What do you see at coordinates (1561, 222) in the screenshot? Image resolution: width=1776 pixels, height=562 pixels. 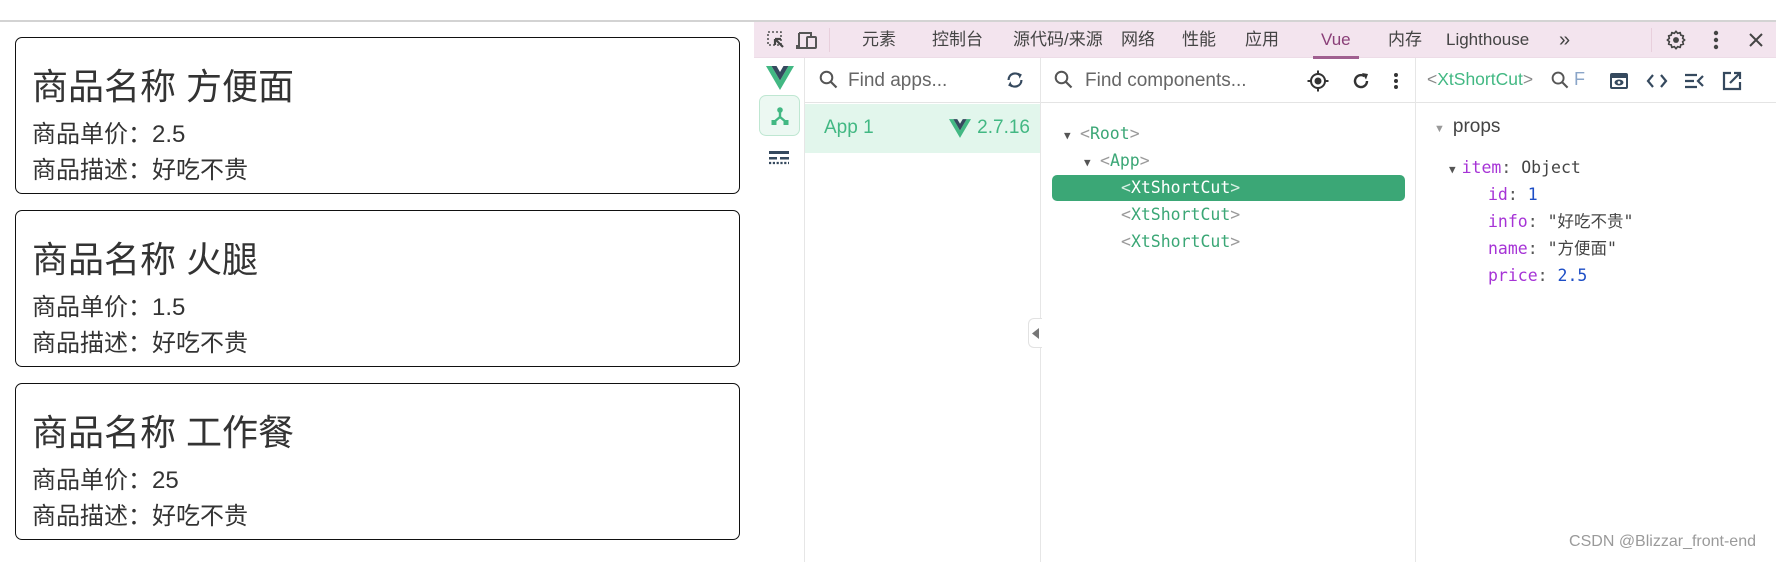 I see `prop-field-info: info: "好吃不贵"` at bounding box center [1561, 222].